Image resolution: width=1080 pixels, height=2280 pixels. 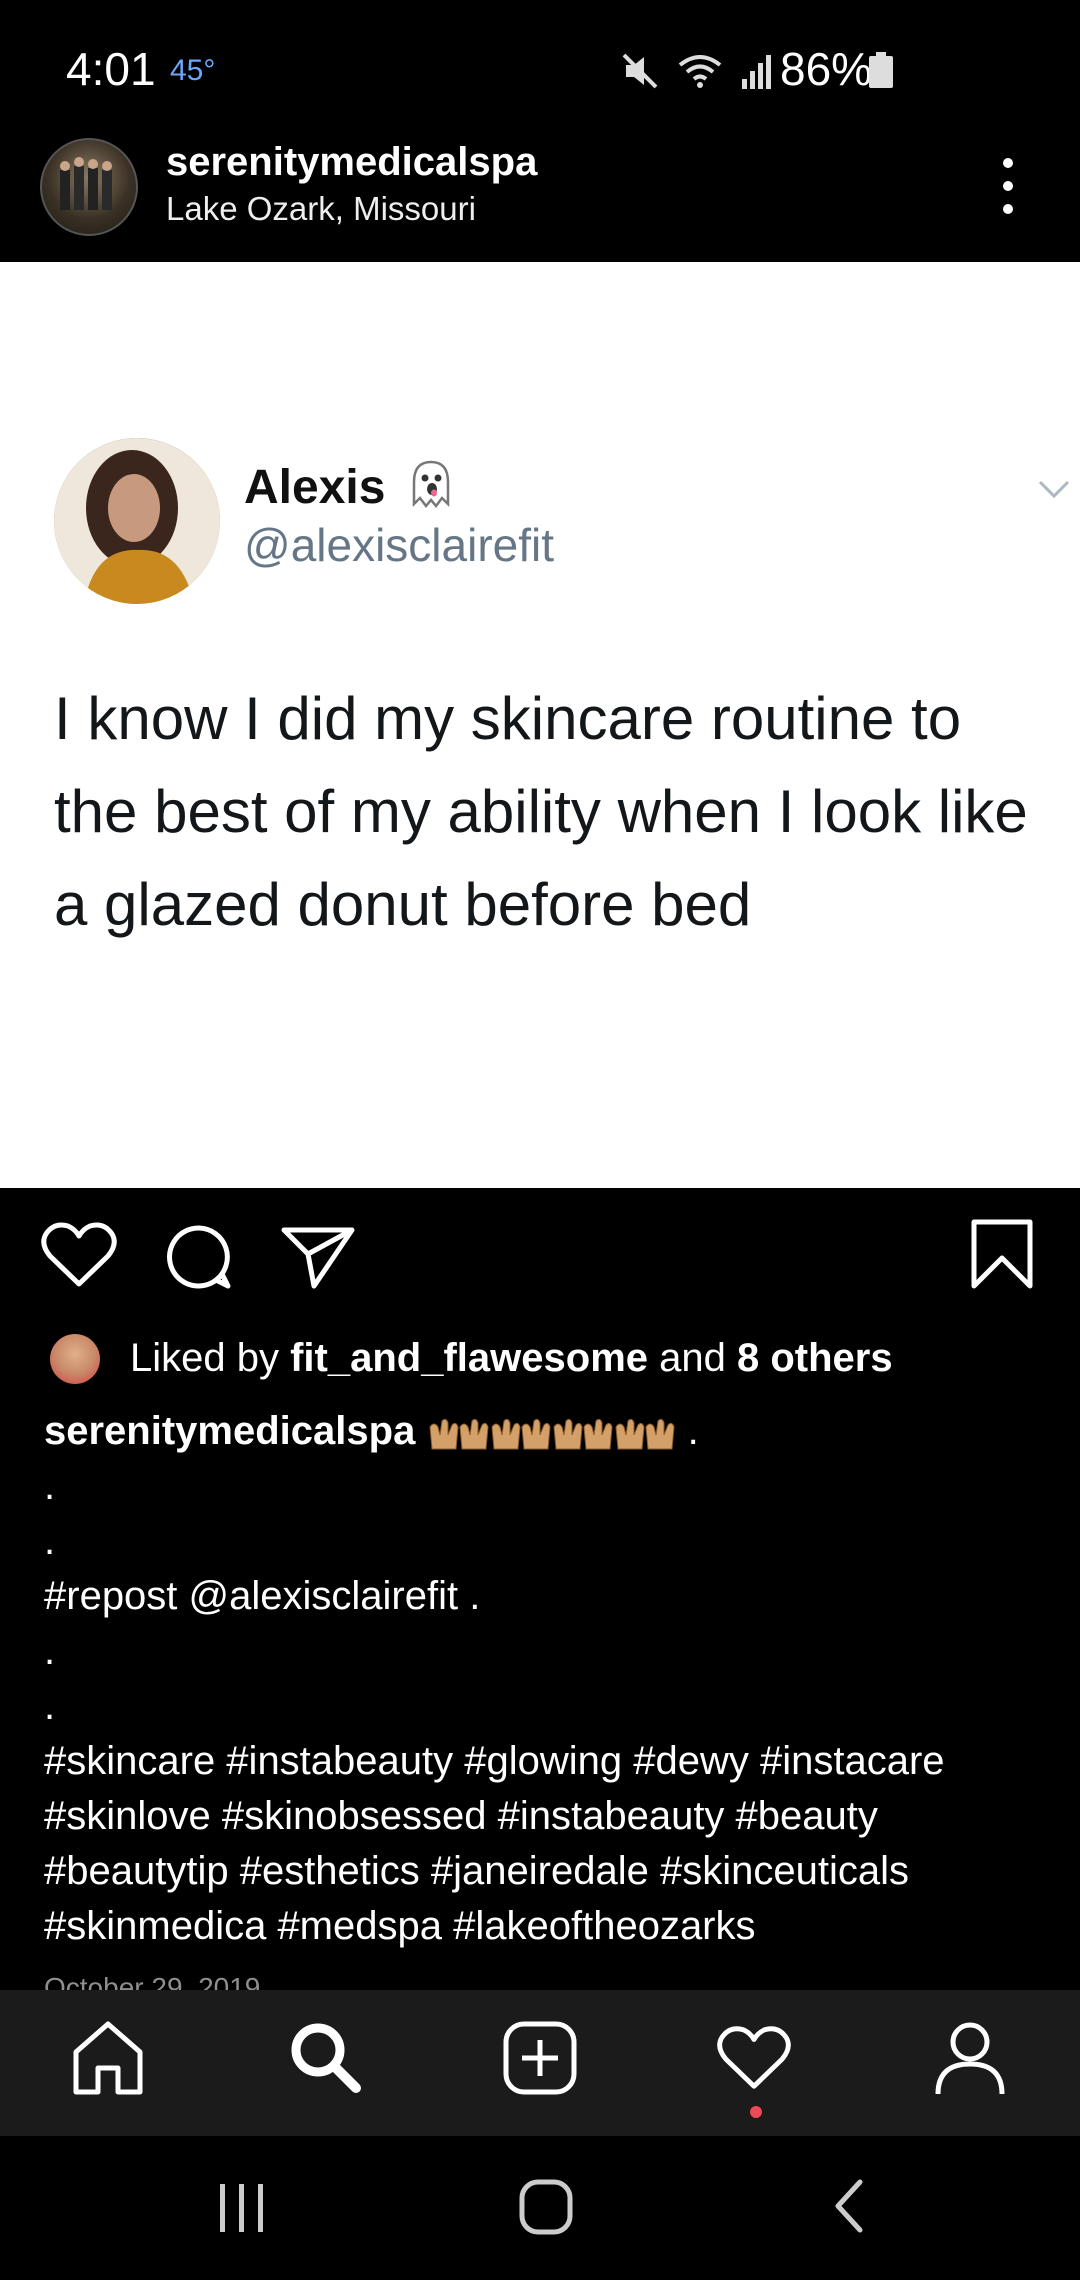 I want to click on likes-prefix: Liked by, so click(x=210, y=1358).